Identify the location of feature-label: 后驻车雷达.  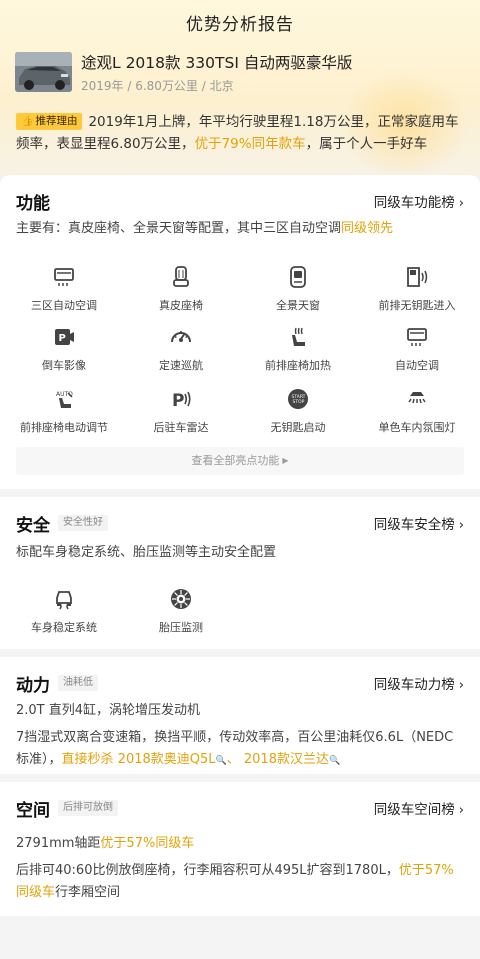
(181, 427).